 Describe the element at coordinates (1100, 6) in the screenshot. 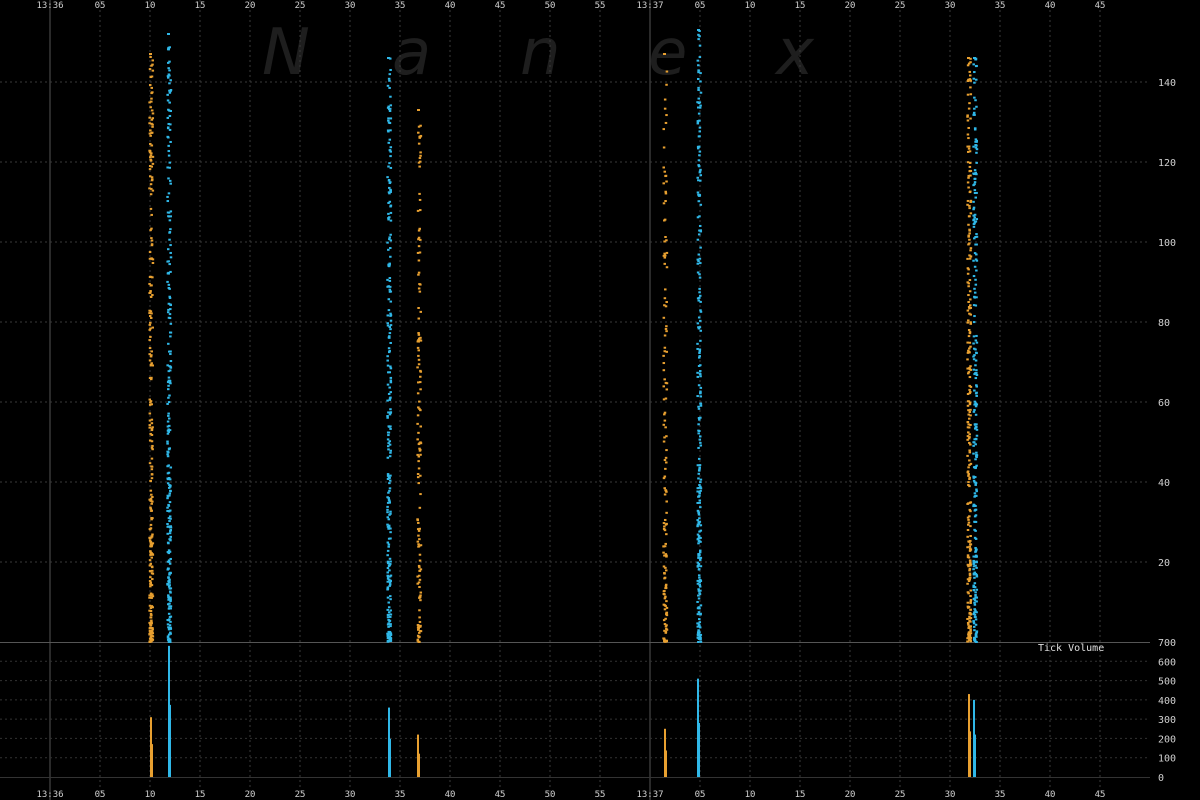

I see `x-tick-label-top: 45` at that location.